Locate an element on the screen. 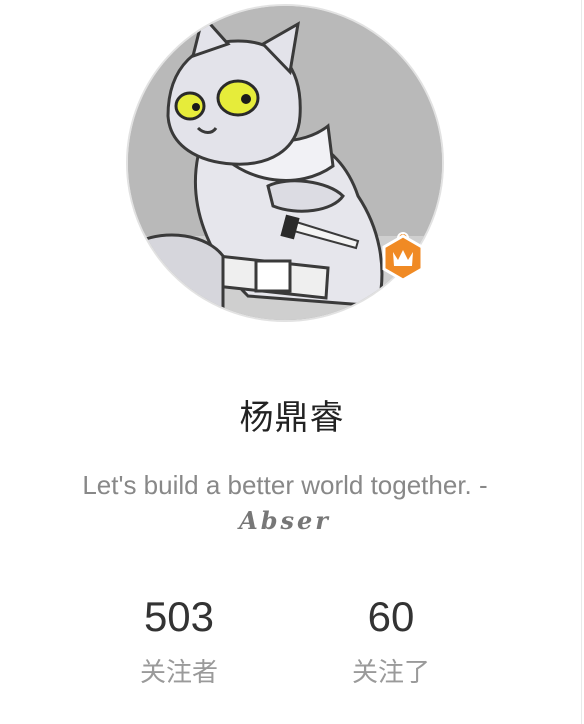 Image resolution: width=584 pixels, height=724 pixels. bio-signature: Abser is located at coordinates (285, 520).